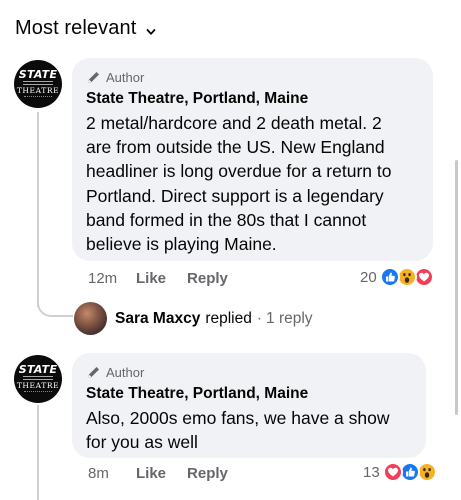  Describe the element at coordinates (76, 28) in the screenshot. I see `sort-label: Most relevant` at that location.